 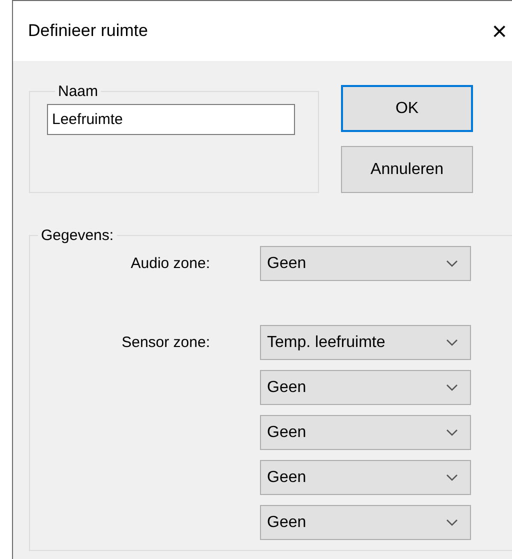 I want to click on field-label: Audio zone:, so click(x=170, y=263).